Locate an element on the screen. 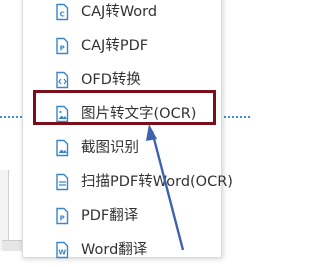 The height and width of the screenshot is (267, 320). menu-item-screenshot-recognition: 截图识别 is located at coordinates (122, 148).